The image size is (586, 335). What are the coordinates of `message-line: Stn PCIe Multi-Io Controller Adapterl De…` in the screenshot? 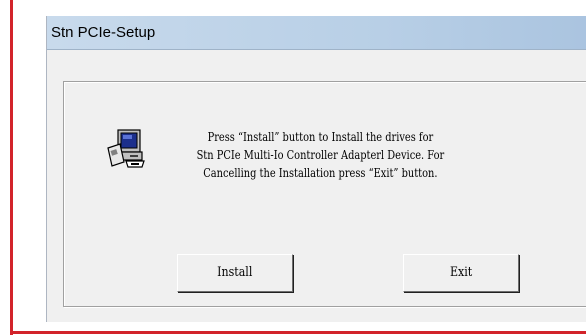 It's located at (320, 155).